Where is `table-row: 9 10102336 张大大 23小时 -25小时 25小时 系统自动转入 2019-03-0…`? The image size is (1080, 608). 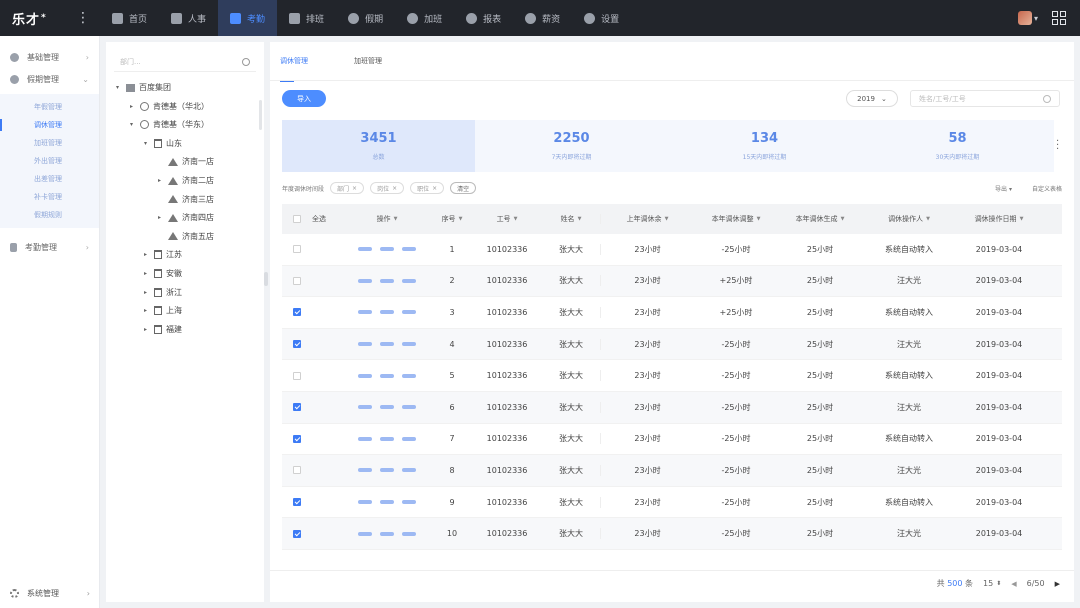 table-row: 9 10102336 张大大 23小时 -25小时 25小时 系统自动转入 2019-03-0… is located at coordinates (672, 503).